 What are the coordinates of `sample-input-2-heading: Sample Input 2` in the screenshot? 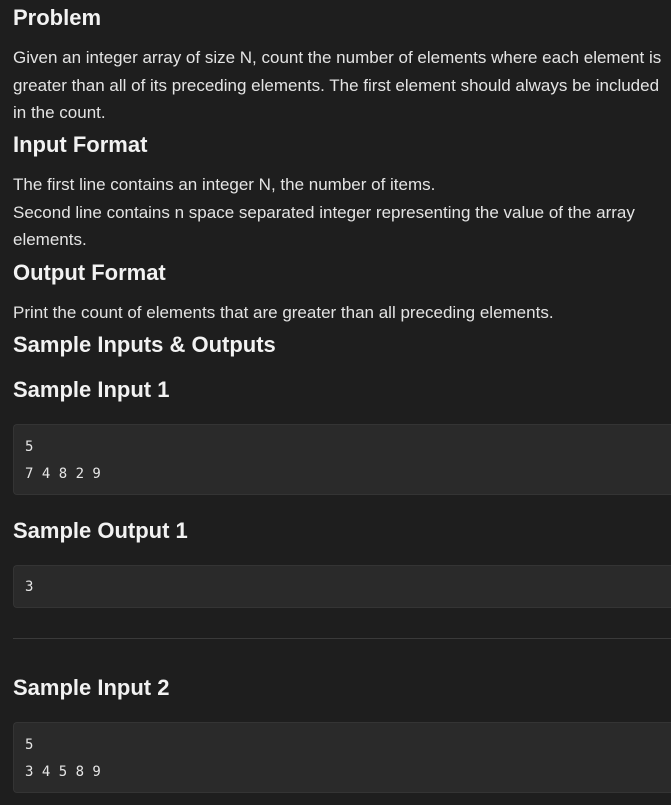 It's located at (91, 687).